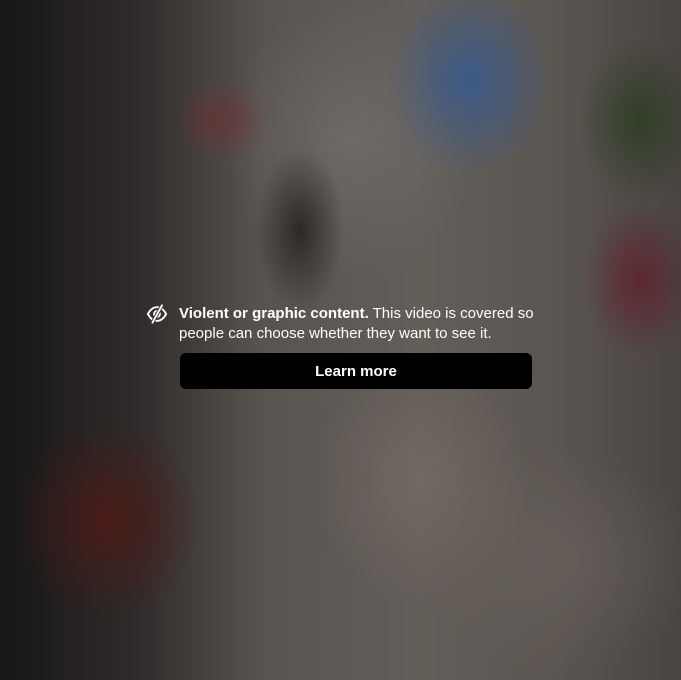 The image size is (681, 680). Describe the element at coordinates (157, 314) in the screenshot. I see `eye-slash-icon` at that location.